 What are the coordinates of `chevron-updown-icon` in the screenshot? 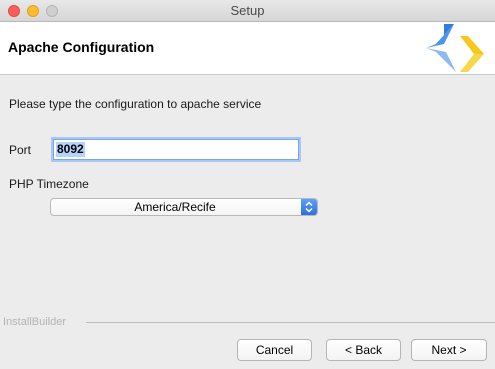 It's located at (309, 207).